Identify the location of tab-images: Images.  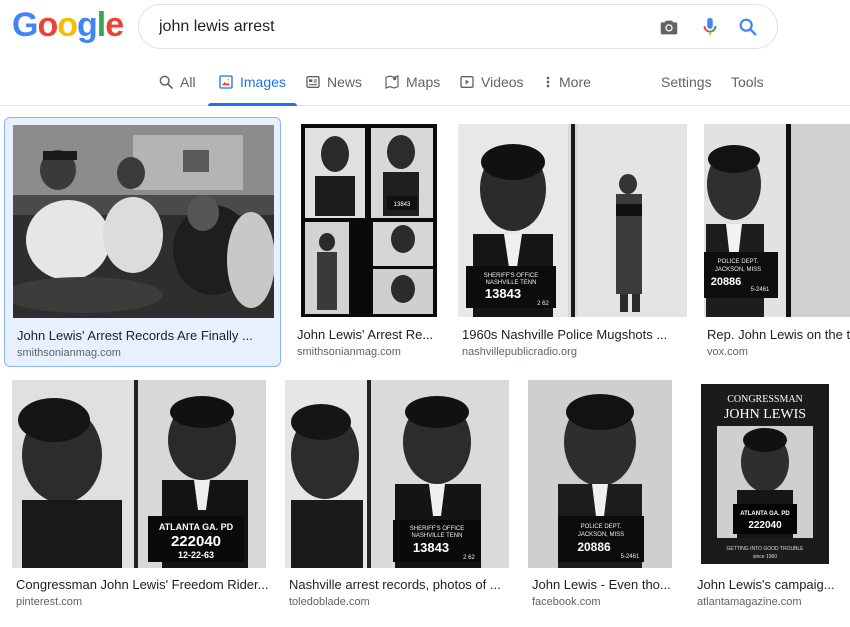
(252, 84).